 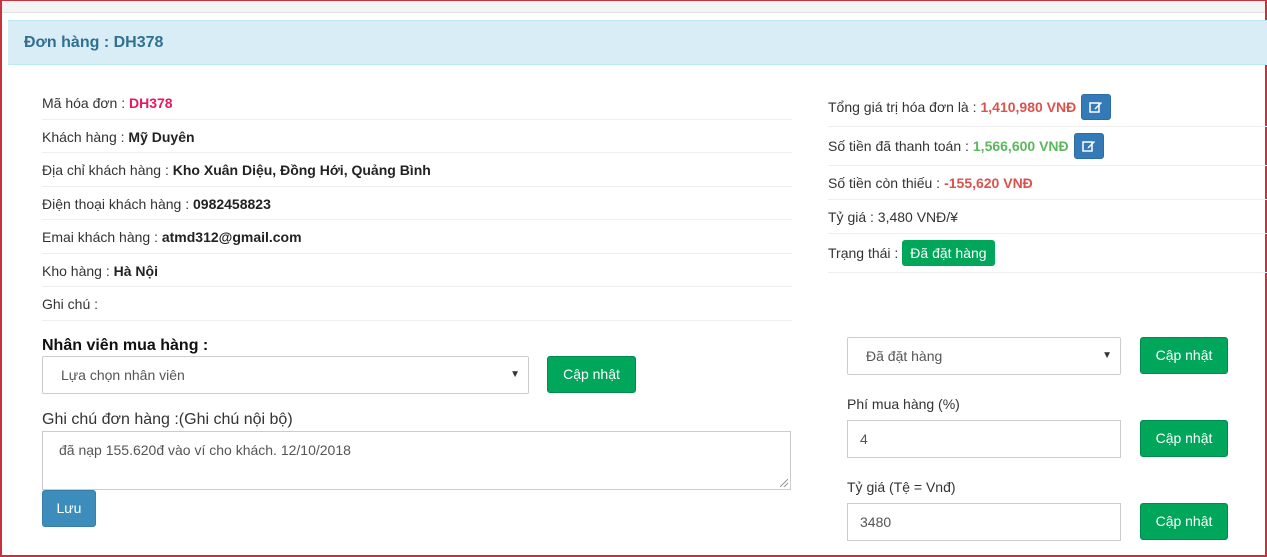 What do you see at coordinates (417, 304) in the screenshot?
I see `info-row-note: Ghi chú :` at bounding box center [417, 304].